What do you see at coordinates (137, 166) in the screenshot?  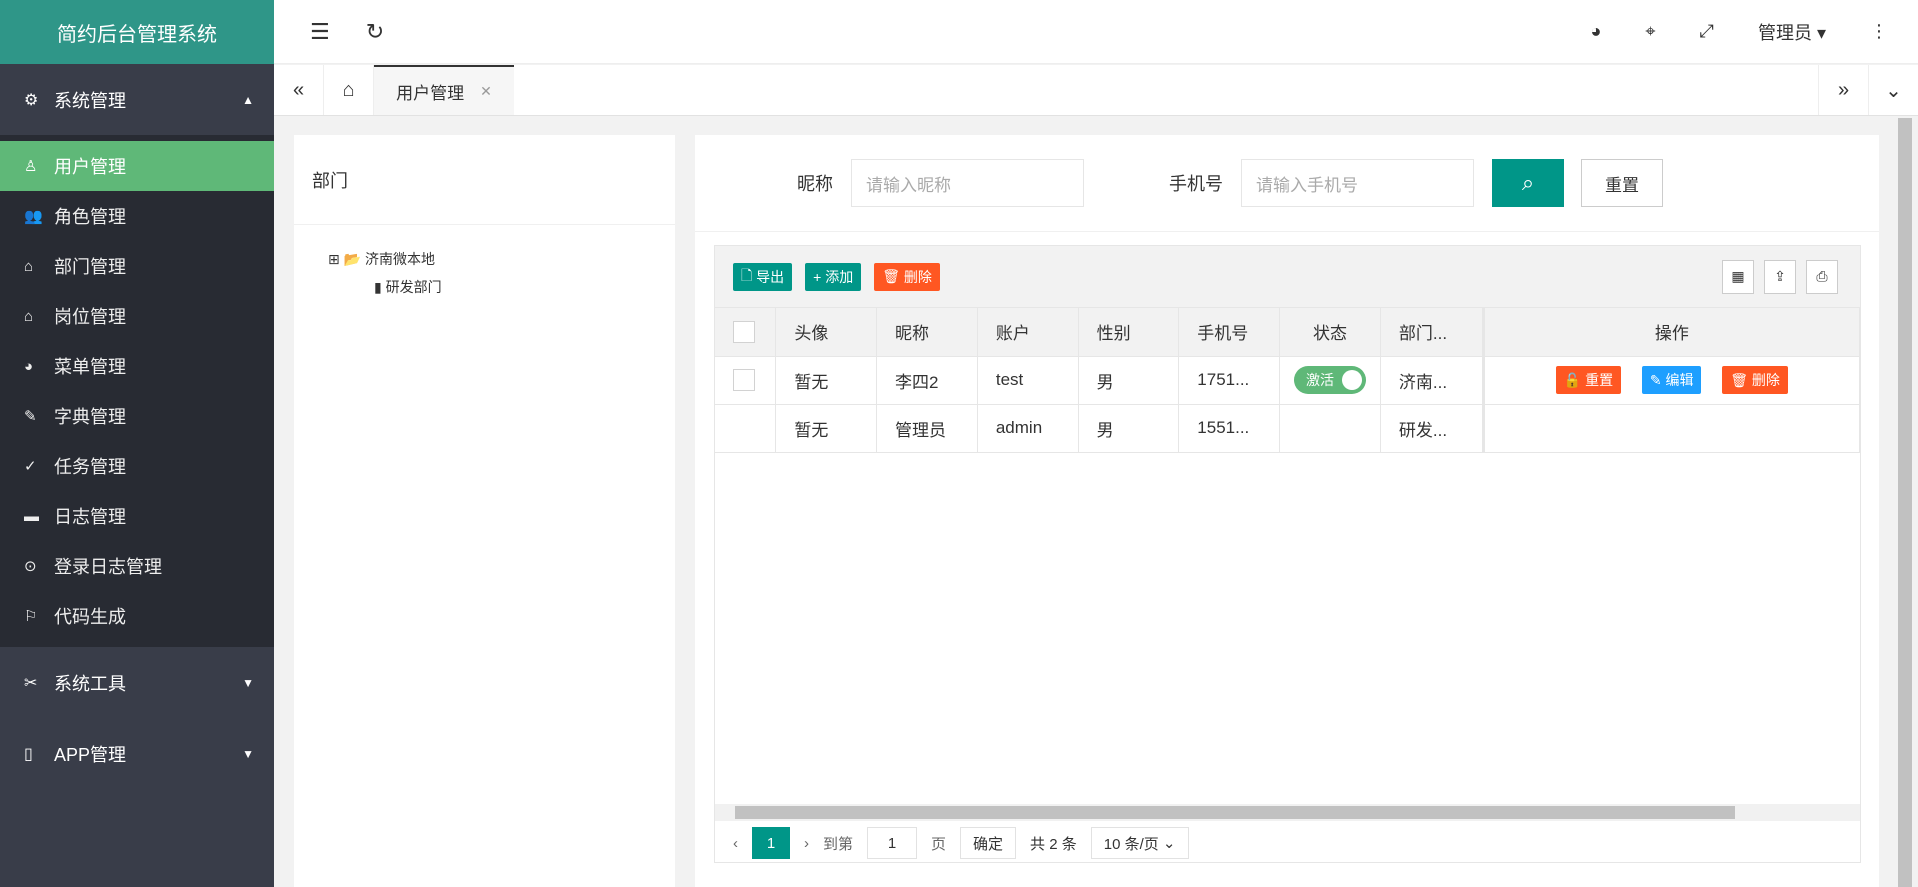 I see `sidebar-item-users: ♙ 用户管理` at bounding box center [137, 166].